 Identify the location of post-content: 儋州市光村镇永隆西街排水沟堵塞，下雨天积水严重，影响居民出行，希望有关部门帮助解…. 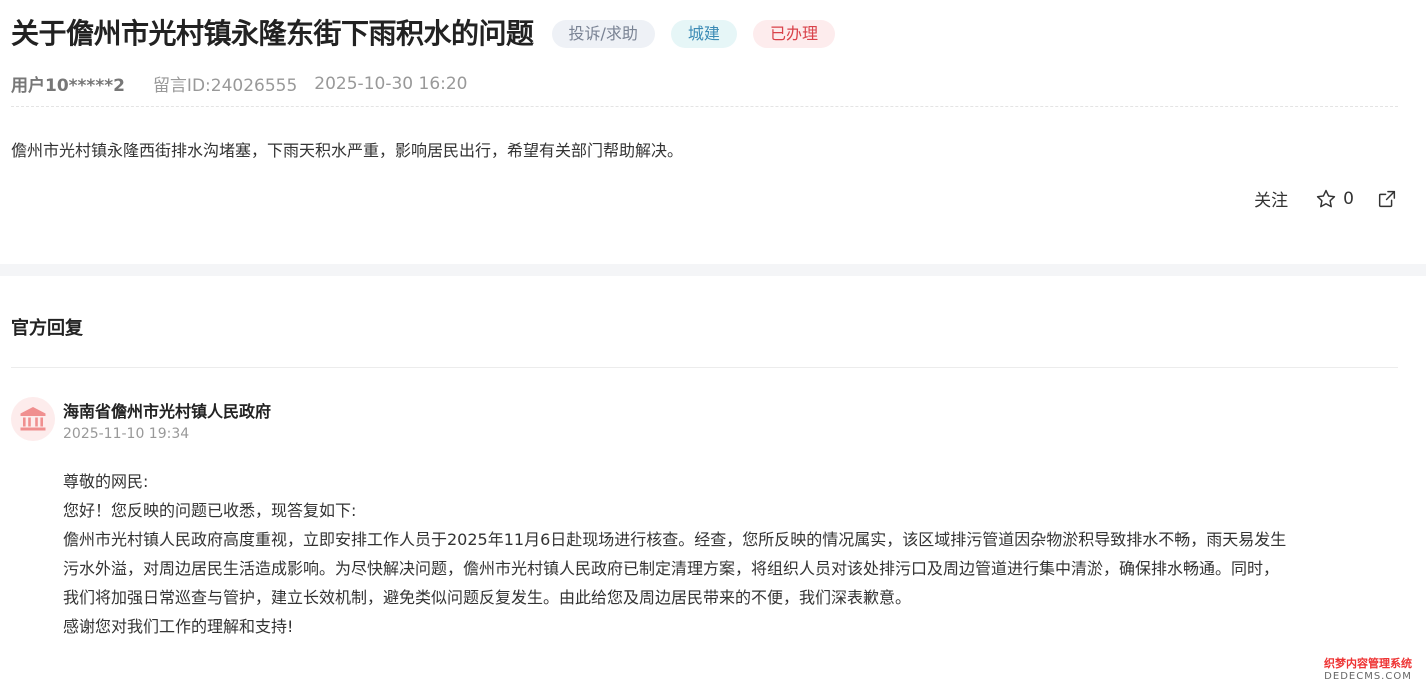
(347, 150).